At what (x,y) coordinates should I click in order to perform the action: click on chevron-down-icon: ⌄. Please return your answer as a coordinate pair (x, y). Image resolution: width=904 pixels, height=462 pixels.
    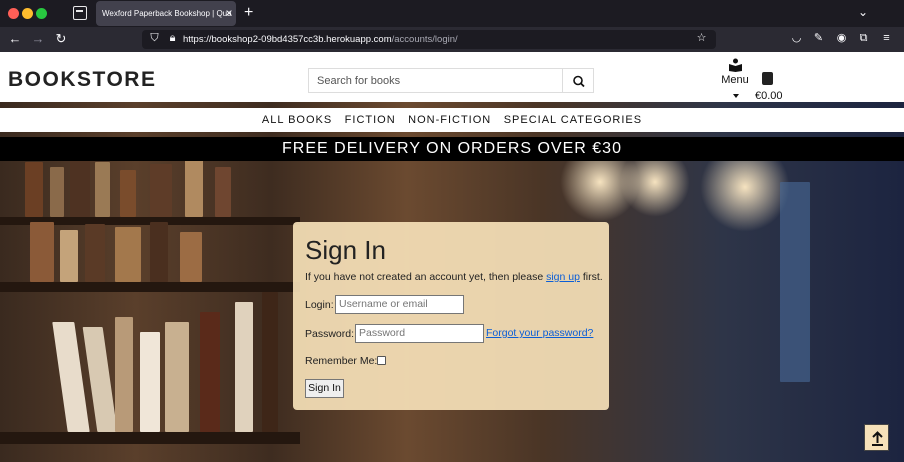
    Looking at the image, I should click on (863, 12).